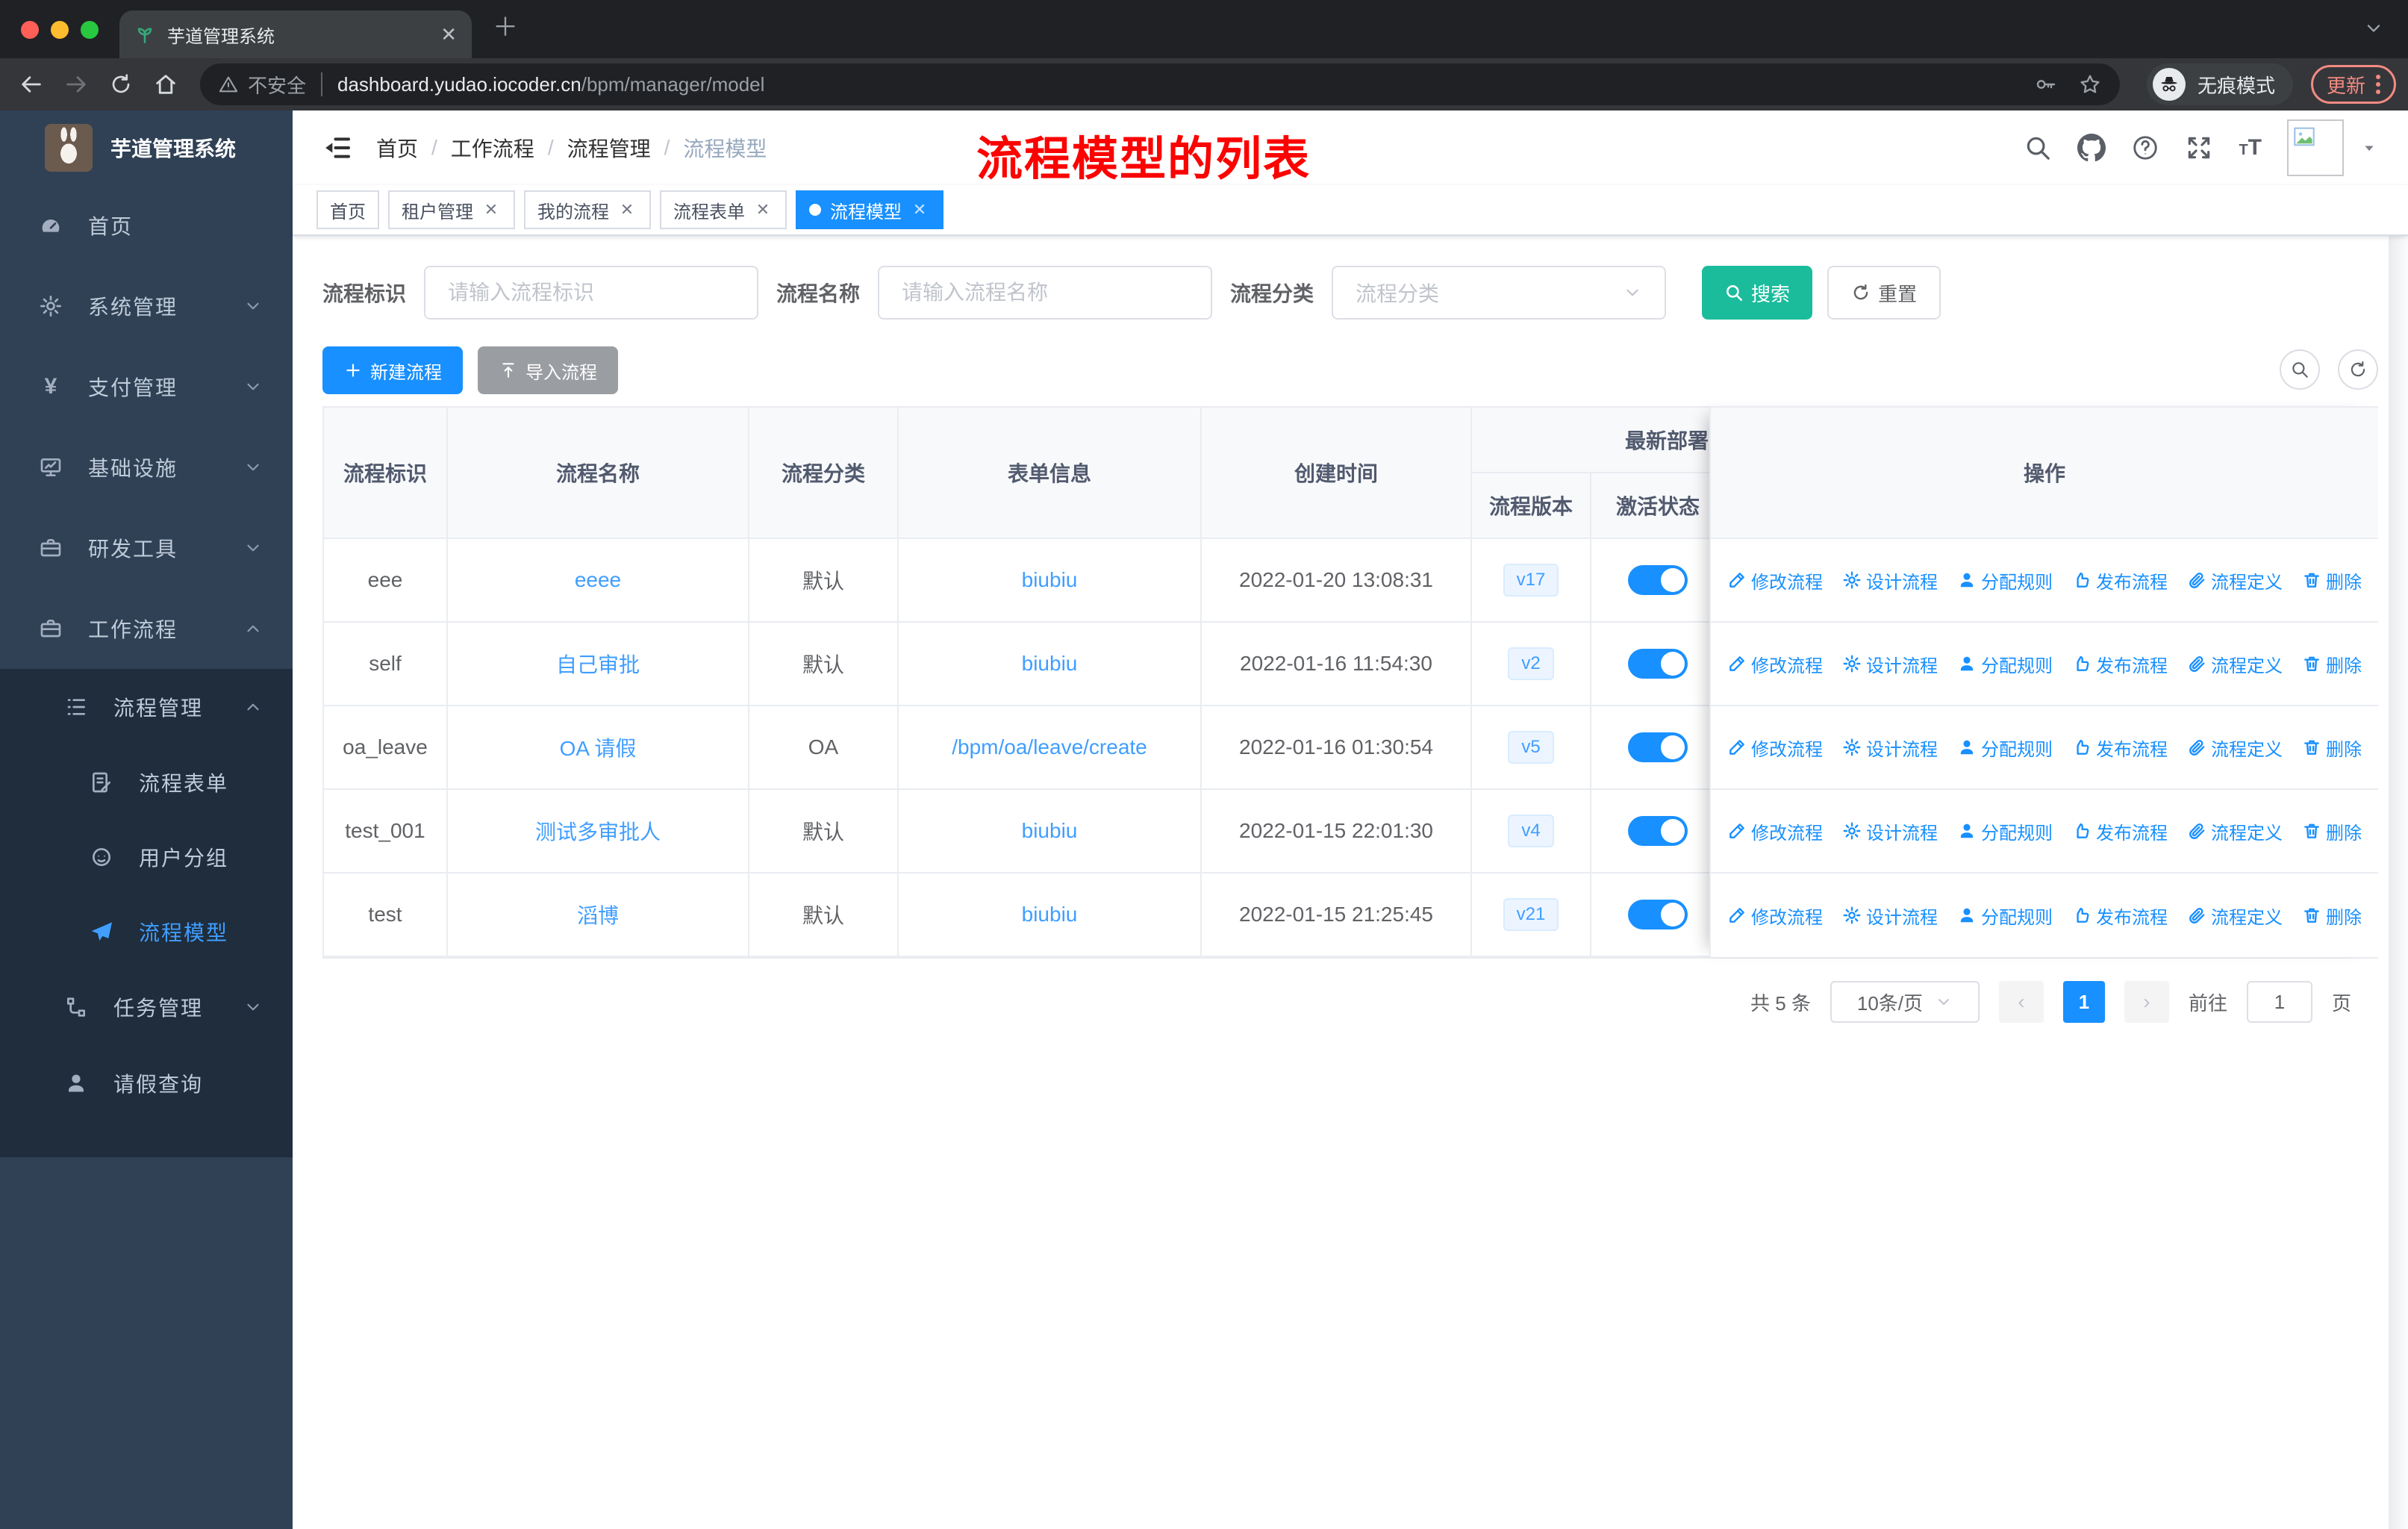 This screenshot has width=2408, height=1529. I want to click on search-button: 搜索, so click(1757, 293).